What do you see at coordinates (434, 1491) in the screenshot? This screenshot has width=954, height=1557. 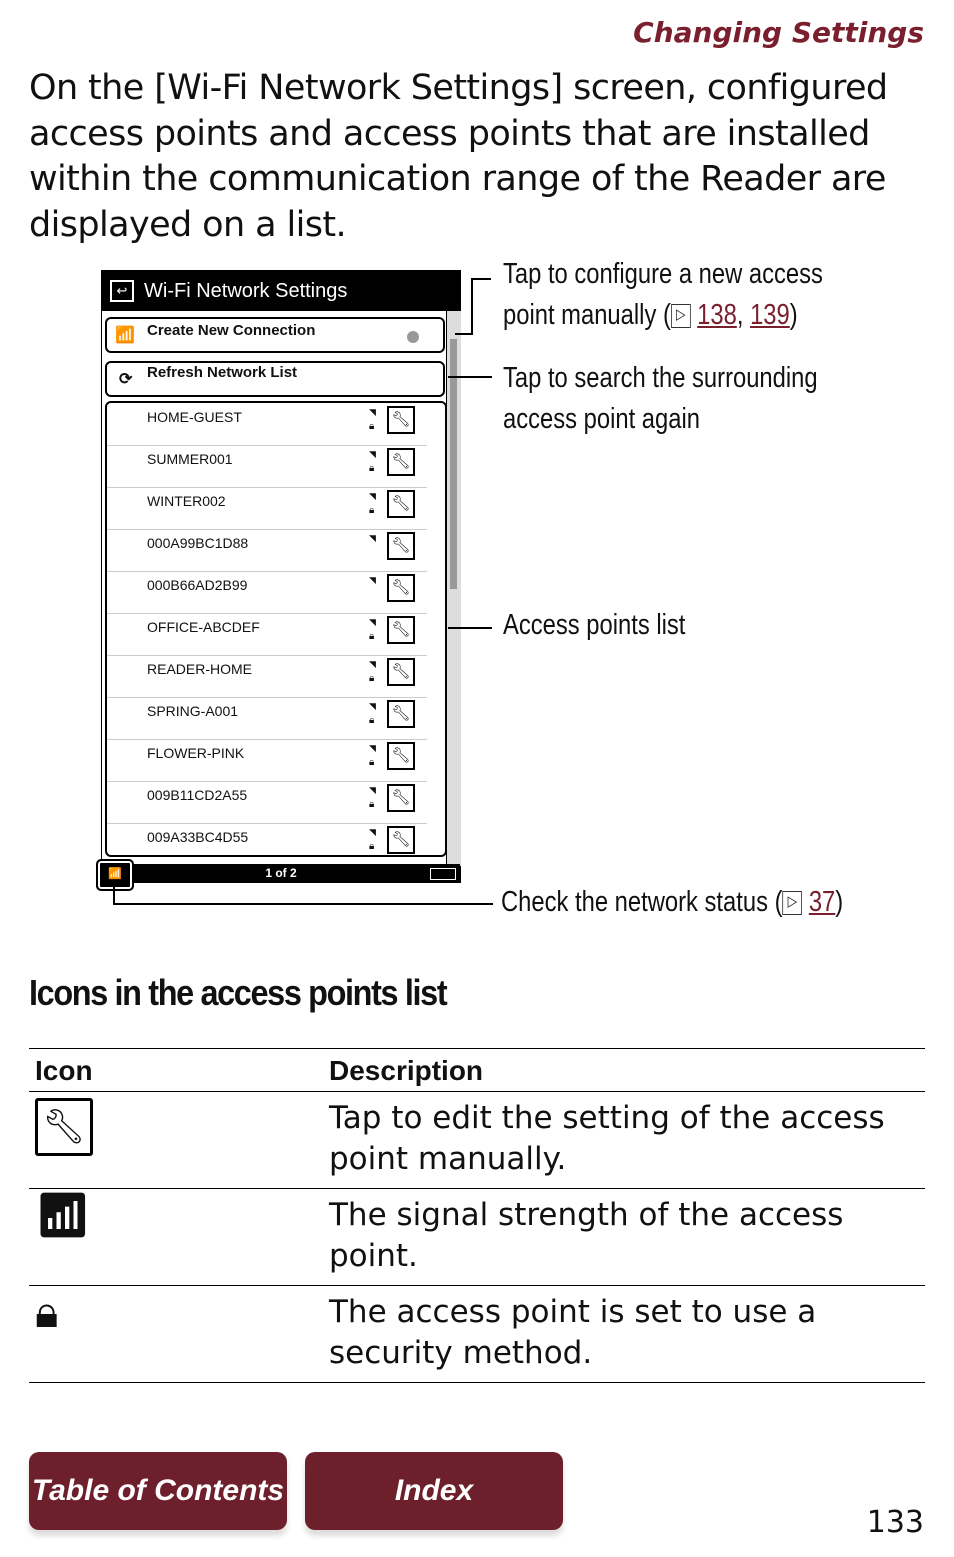 I see `index-button: Index` at bounding box center [434, 1491].